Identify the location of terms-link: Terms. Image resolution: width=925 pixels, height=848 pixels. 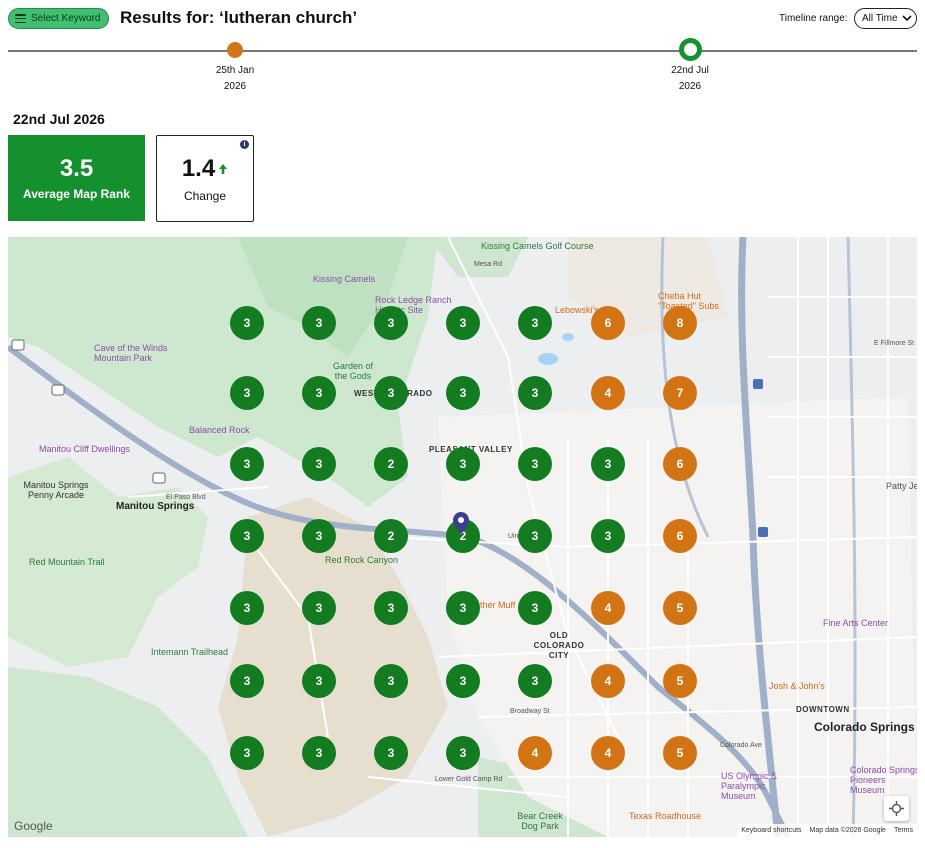
(903, 830).